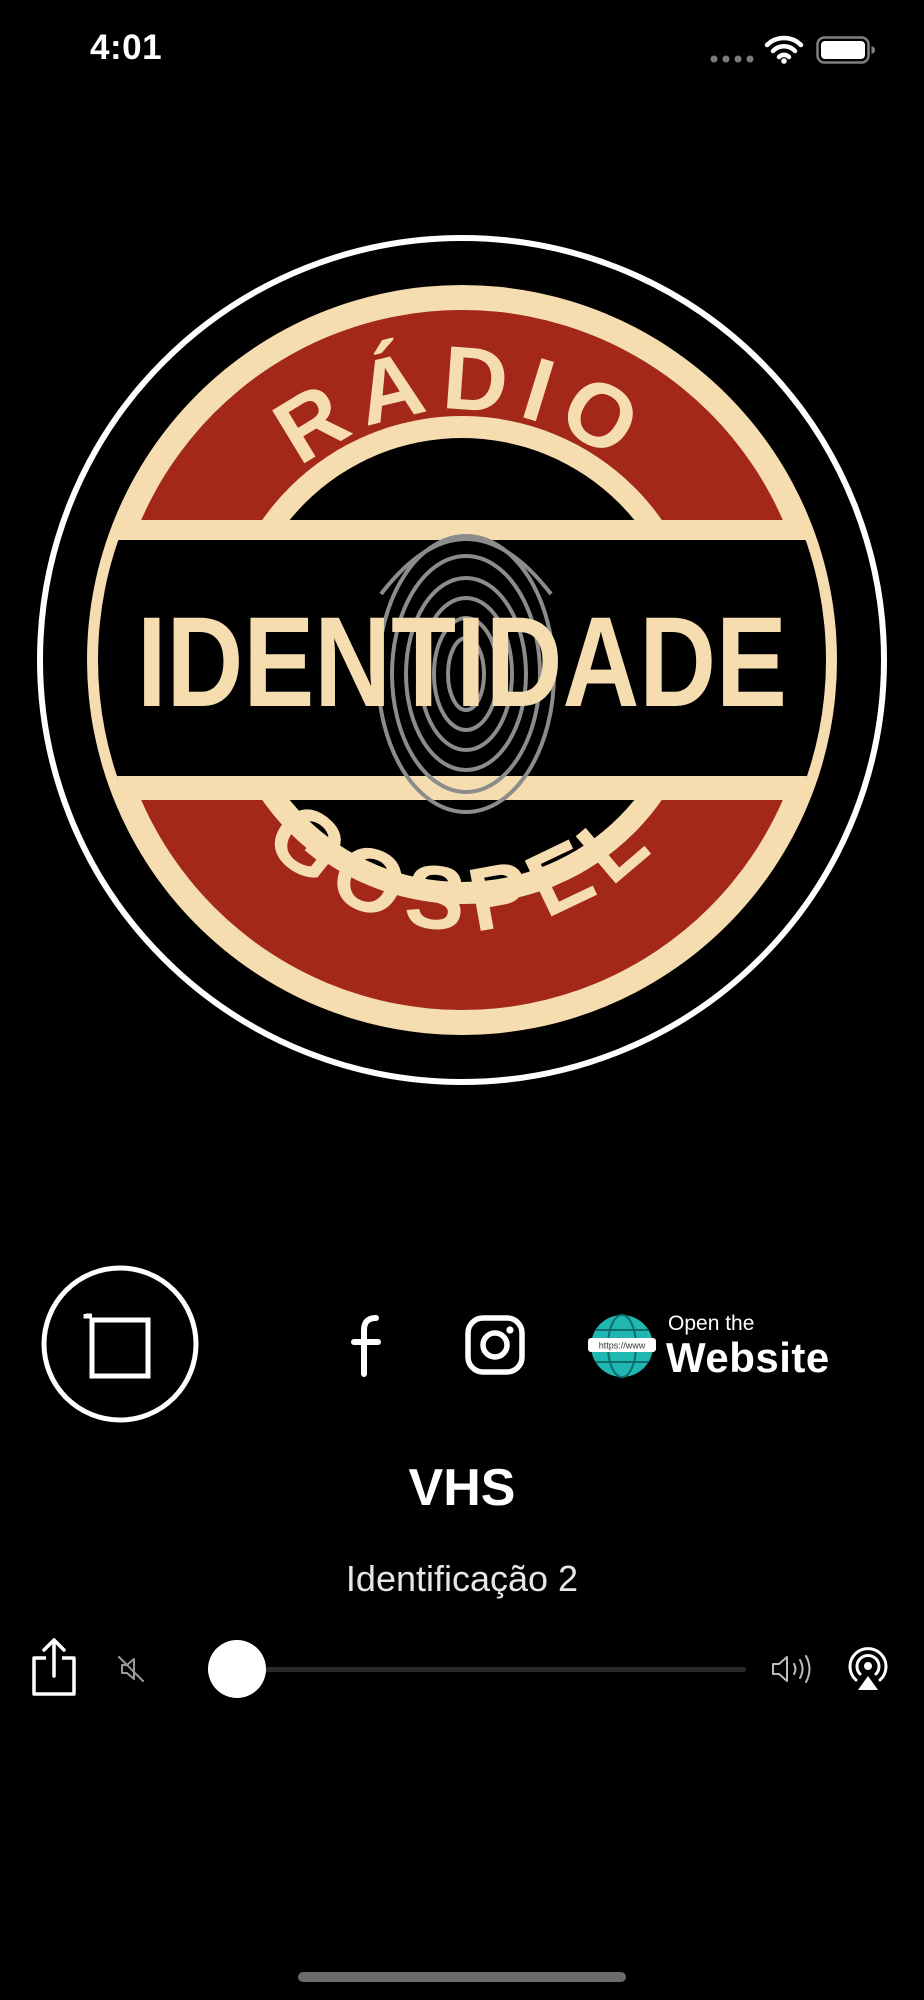 Image resolution: width=924 pixels, height=2000 pixels. I want to click on facebook-icon, so click(368, 1345).